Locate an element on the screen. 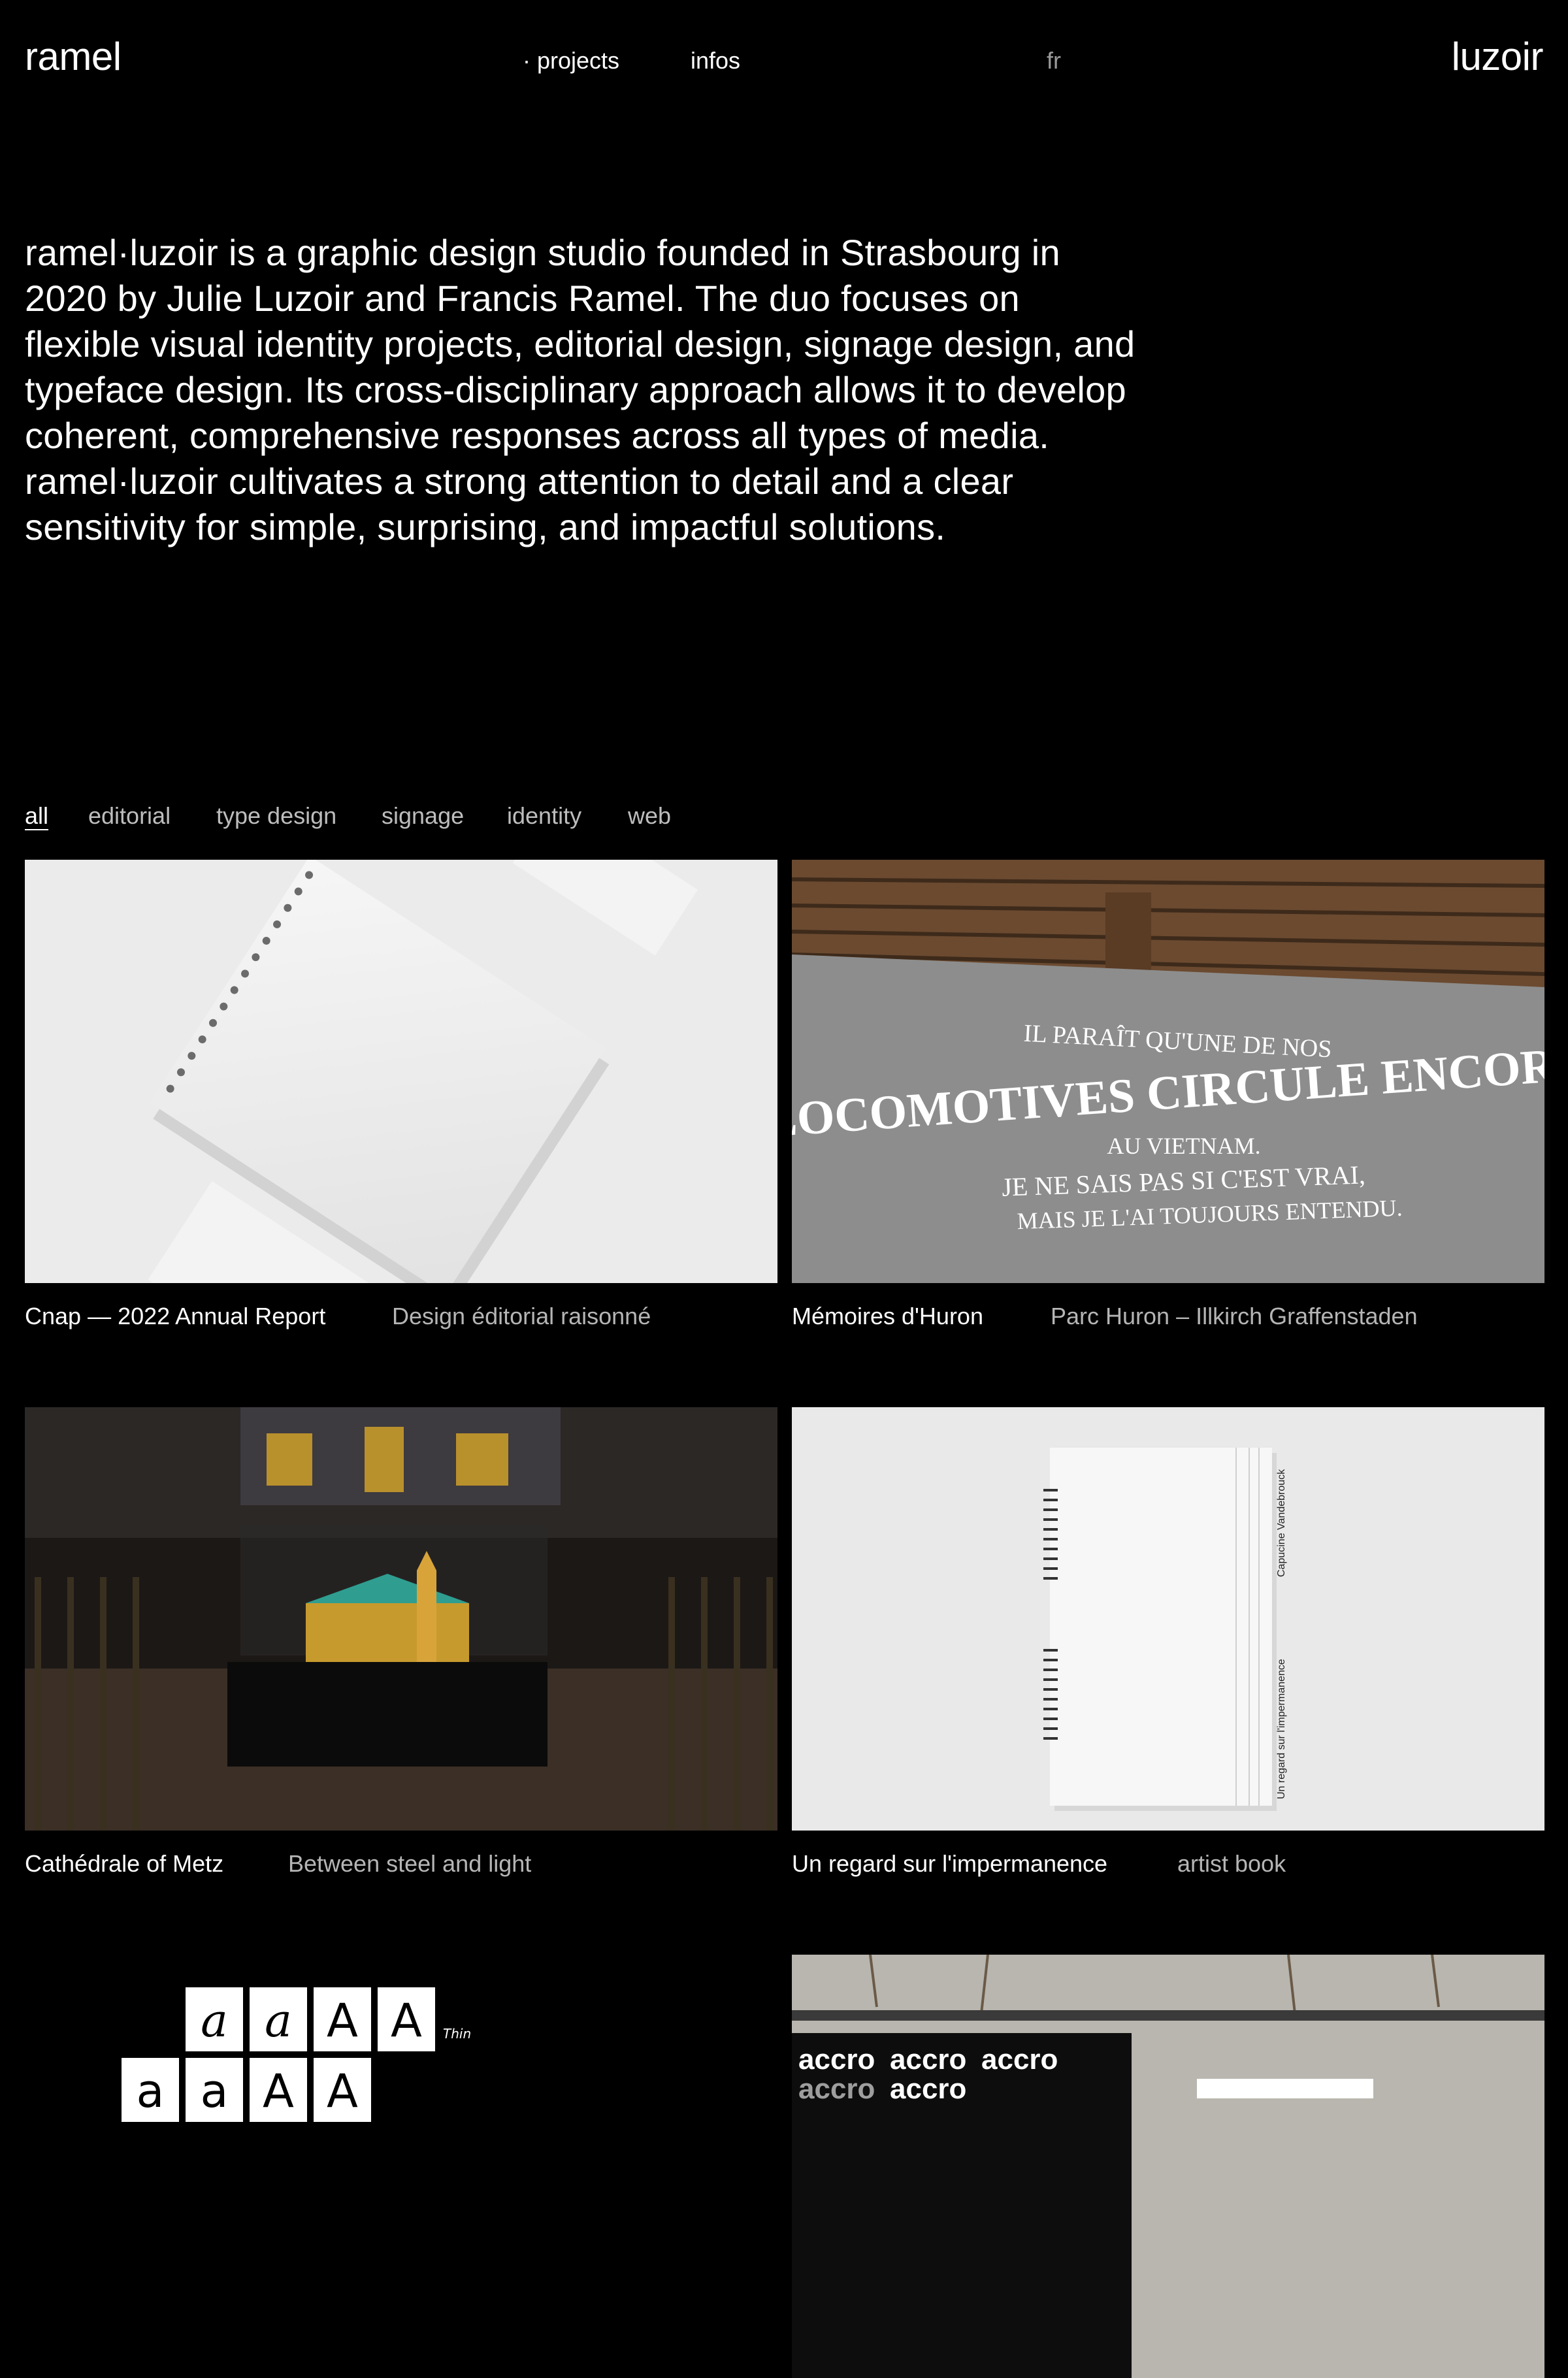  project-thumbnail-metz-cathedral-model is located at coordinates (401, 1619).